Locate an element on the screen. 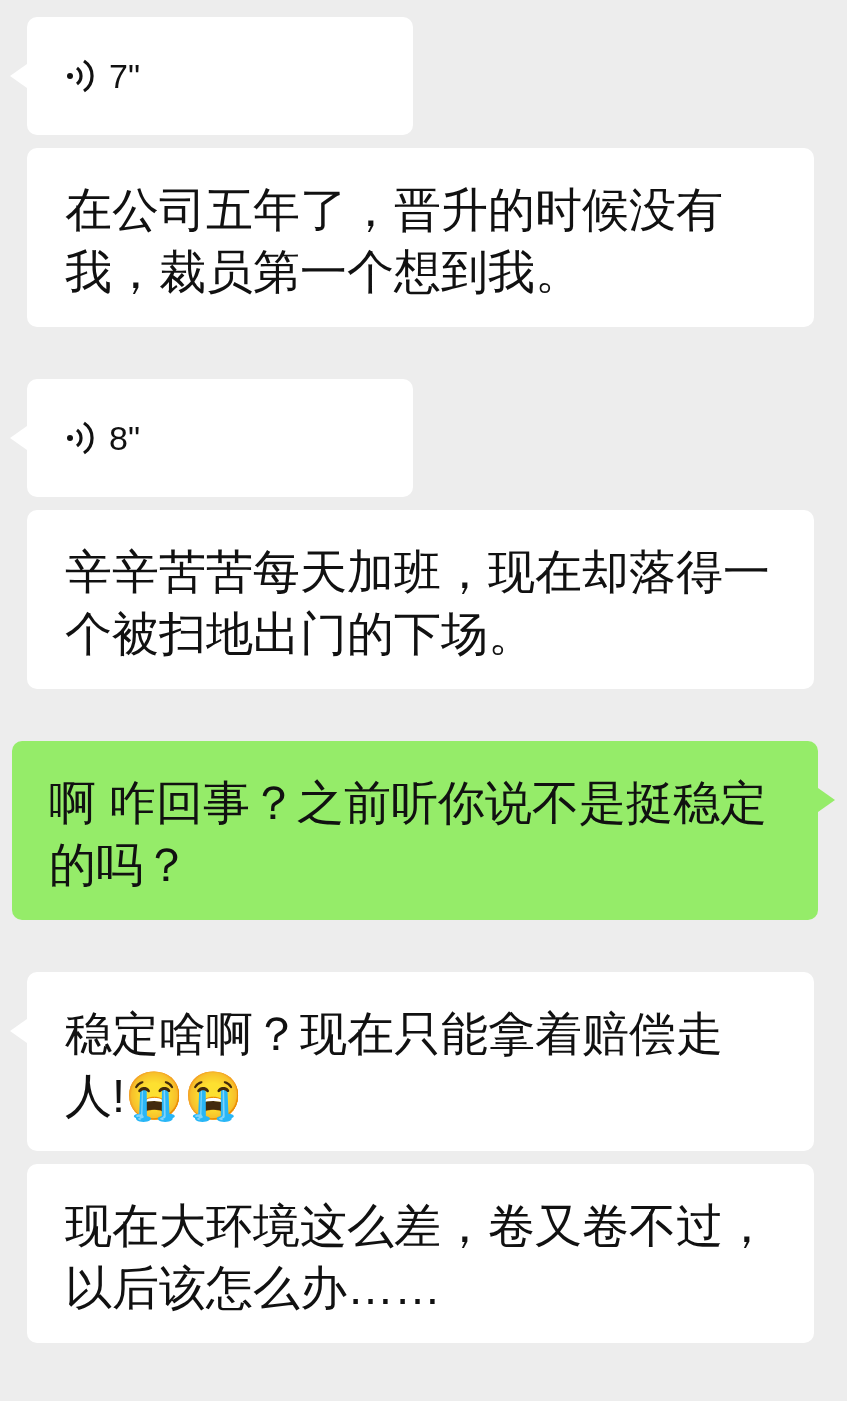  voice-duration: 8" is located at coordinates (124, 438).